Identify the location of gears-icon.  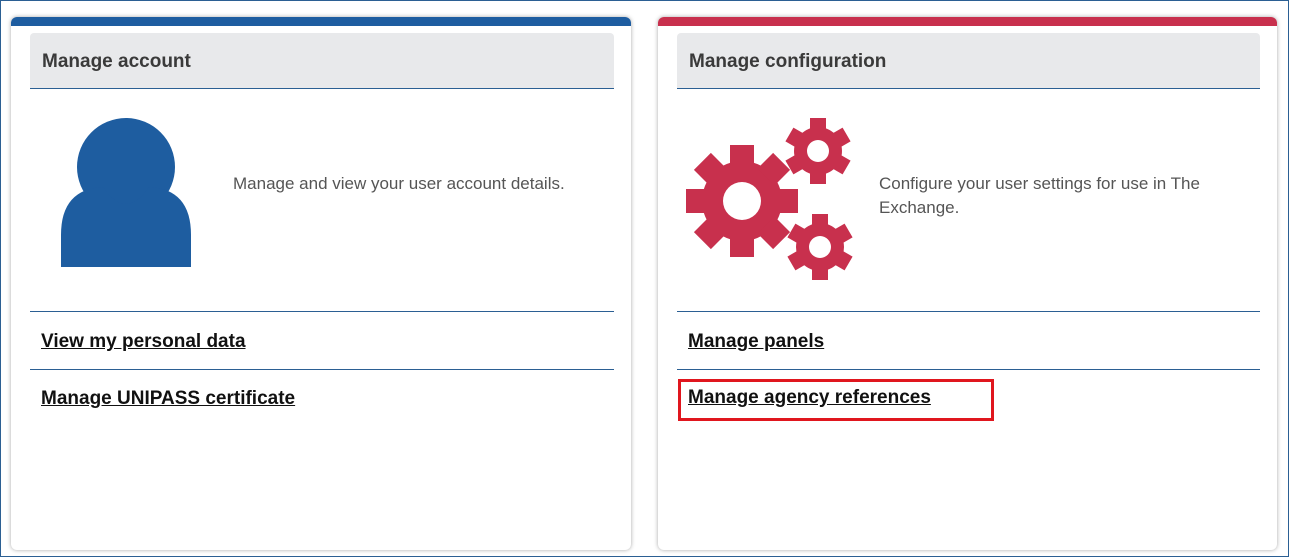
(776, 199).